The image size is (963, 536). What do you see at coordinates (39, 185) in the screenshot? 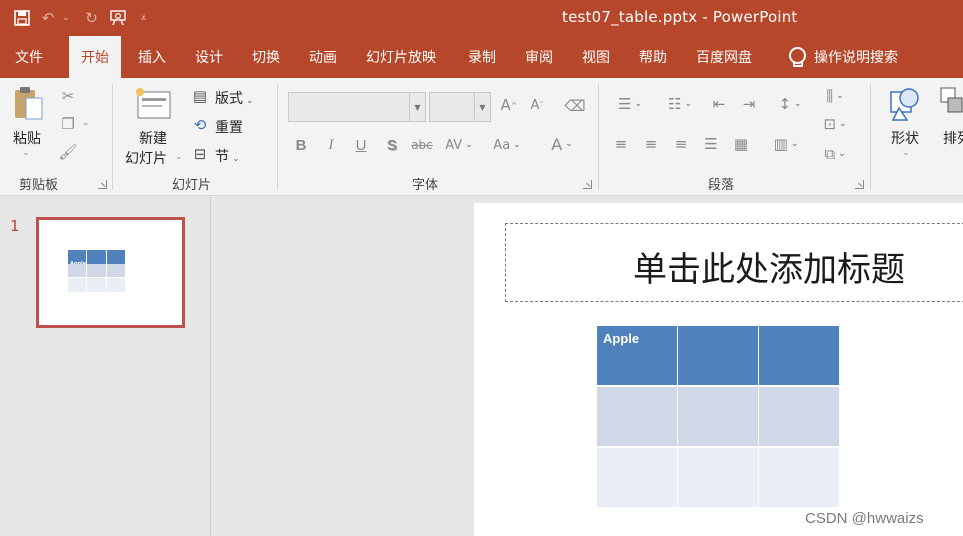
I see `group-clipboard-label: 剪贴板` at bounding box center [39, 185].